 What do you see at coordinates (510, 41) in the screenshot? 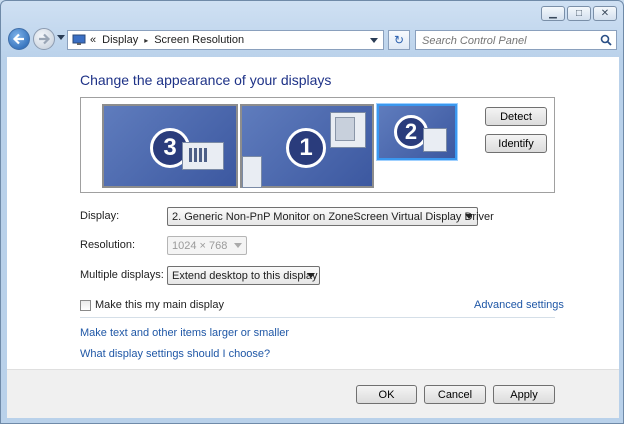
I see `search-input` at bounding box center [510, 41].